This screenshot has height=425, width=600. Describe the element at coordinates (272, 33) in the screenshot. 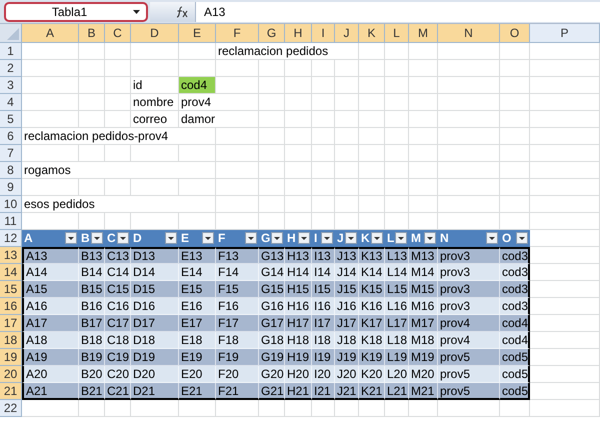

I see `column-header: G` at that location.